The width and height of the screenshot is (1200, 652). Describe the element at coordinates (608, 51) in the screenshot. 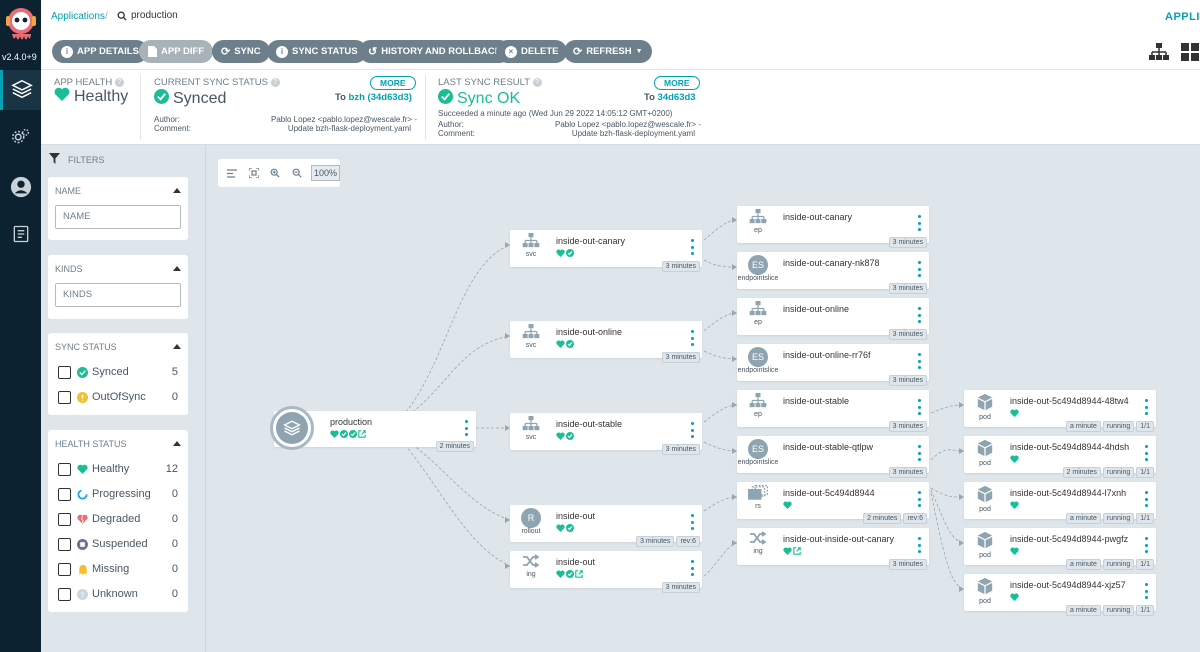

I see `refresh-button: ⟳ REFRESH ▼` at that location.